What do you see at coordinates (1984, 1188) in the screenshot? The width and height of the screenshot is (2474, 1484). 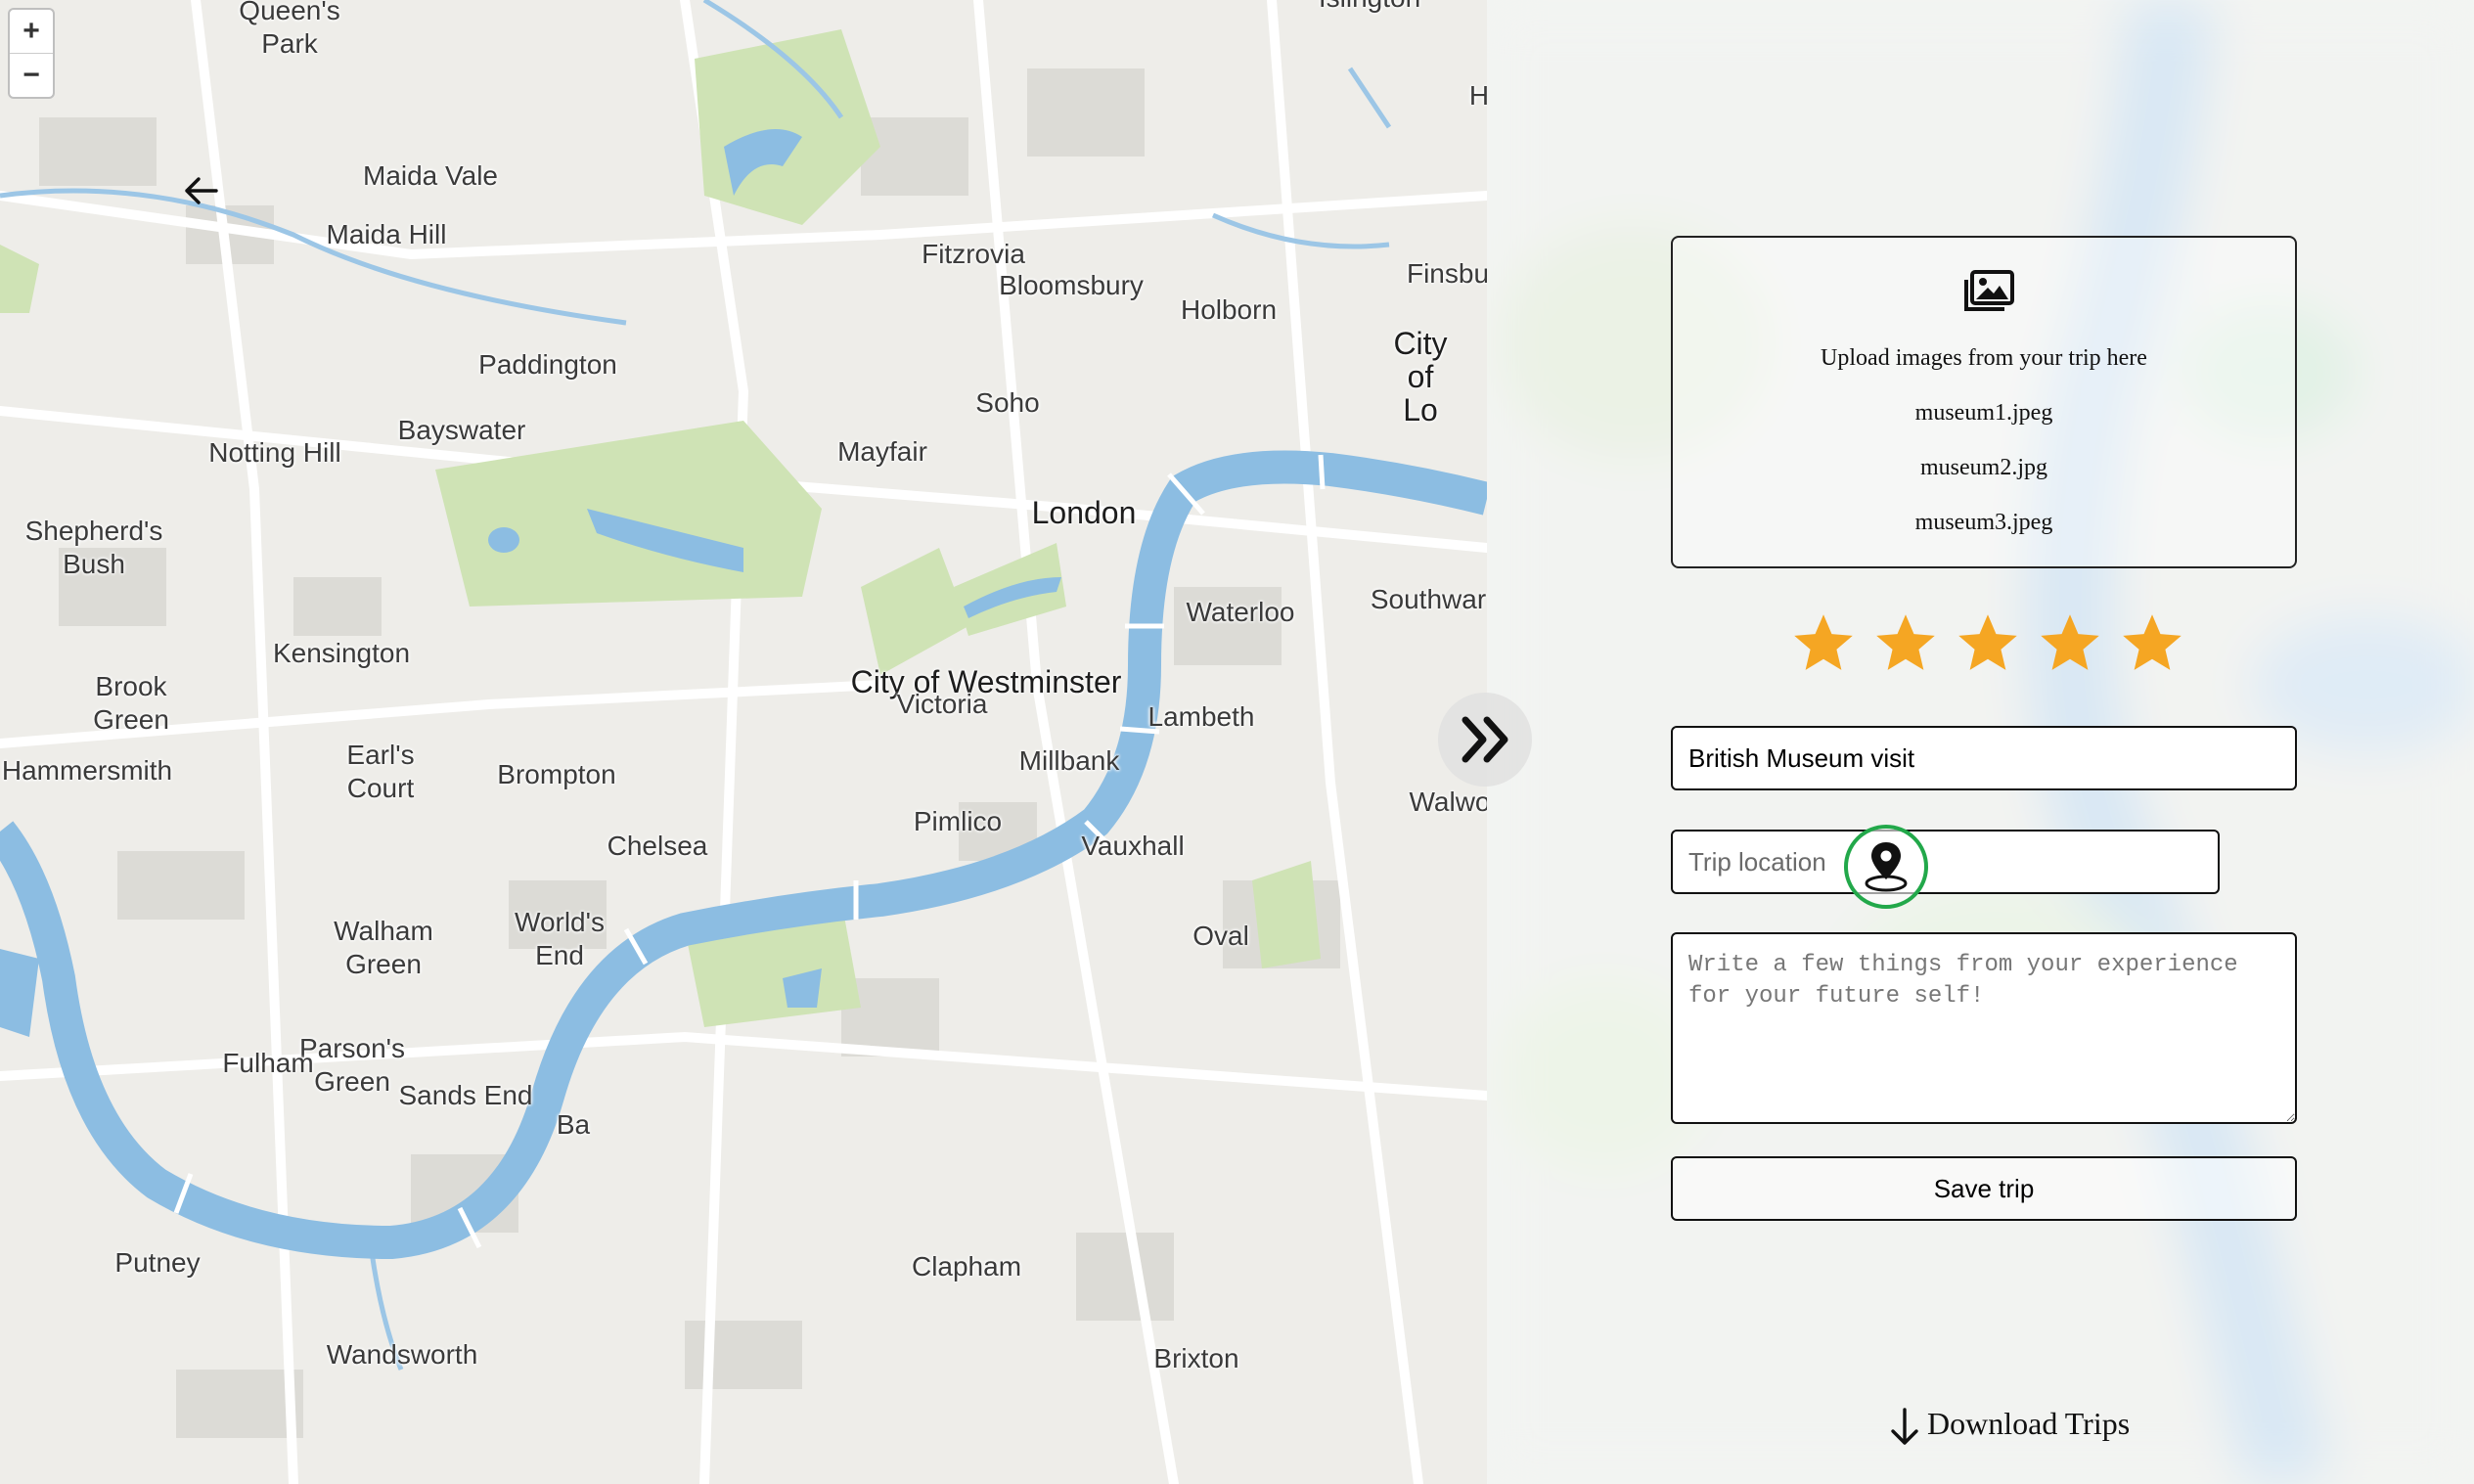 I see `save-trip-button: Save trip` at bounding box center [1984, 1188].